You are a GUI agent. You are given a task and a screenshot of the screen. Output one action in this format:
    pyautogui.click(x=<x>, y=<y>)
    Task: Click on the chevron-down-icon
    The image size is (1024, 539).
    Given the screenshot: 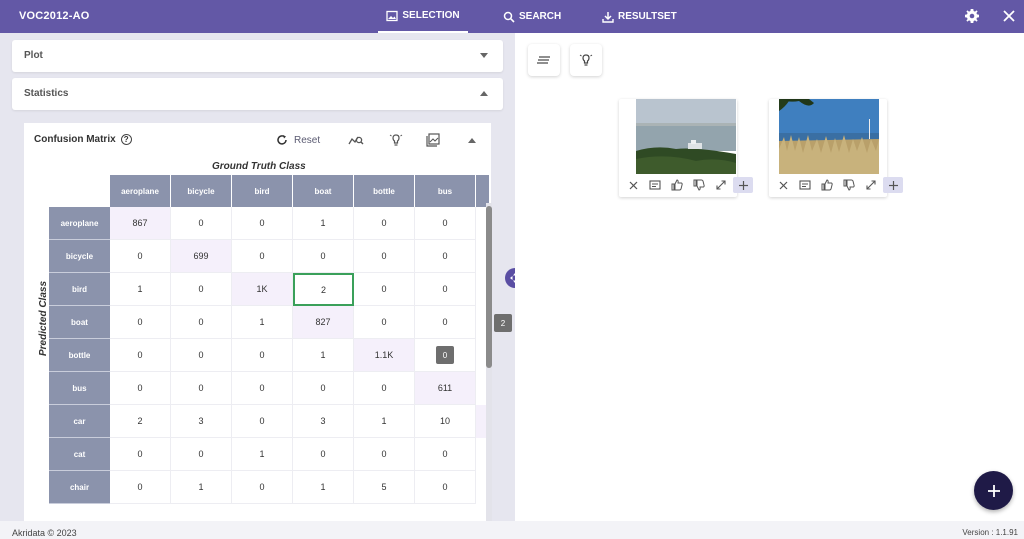 What is the action you would take?
    pyautogui.click(x=484, y=55)
    